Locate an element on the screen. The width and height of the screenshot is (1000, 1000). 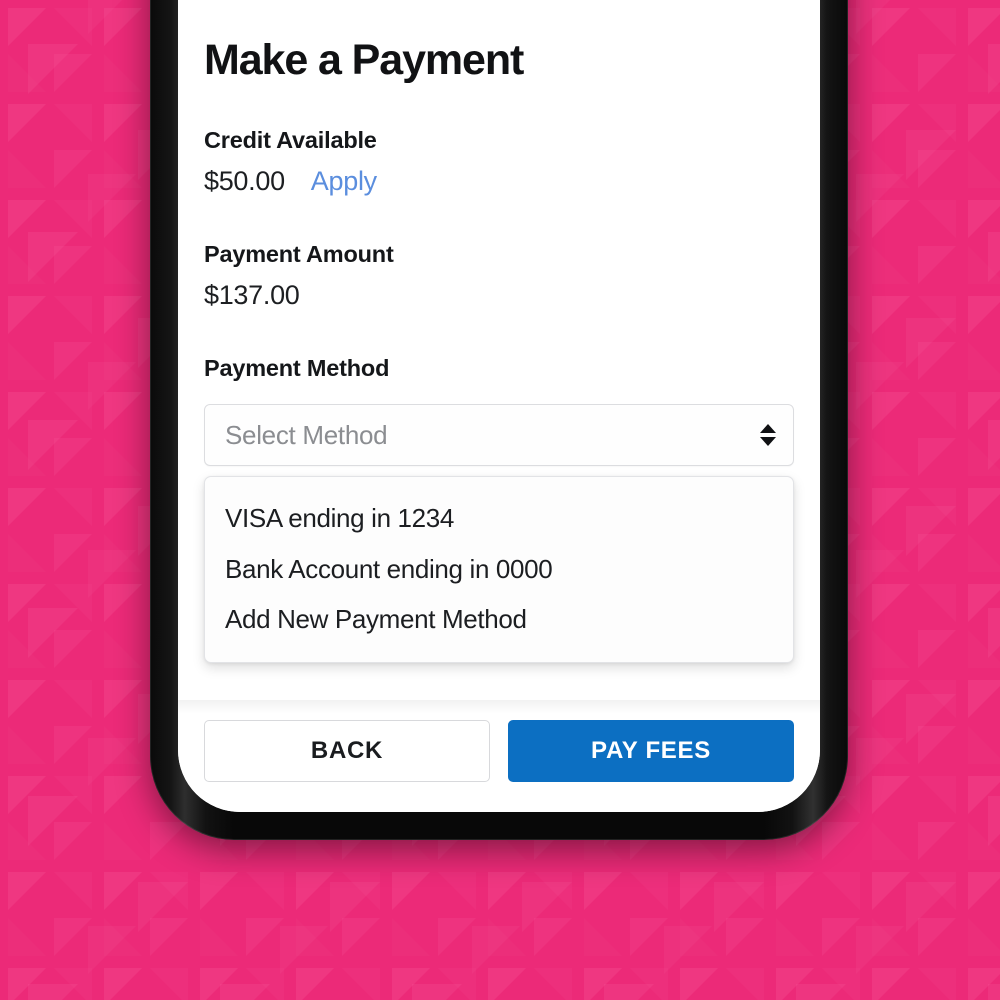
payment-amount-row: $137.00 is located at coordinates (499, 295).